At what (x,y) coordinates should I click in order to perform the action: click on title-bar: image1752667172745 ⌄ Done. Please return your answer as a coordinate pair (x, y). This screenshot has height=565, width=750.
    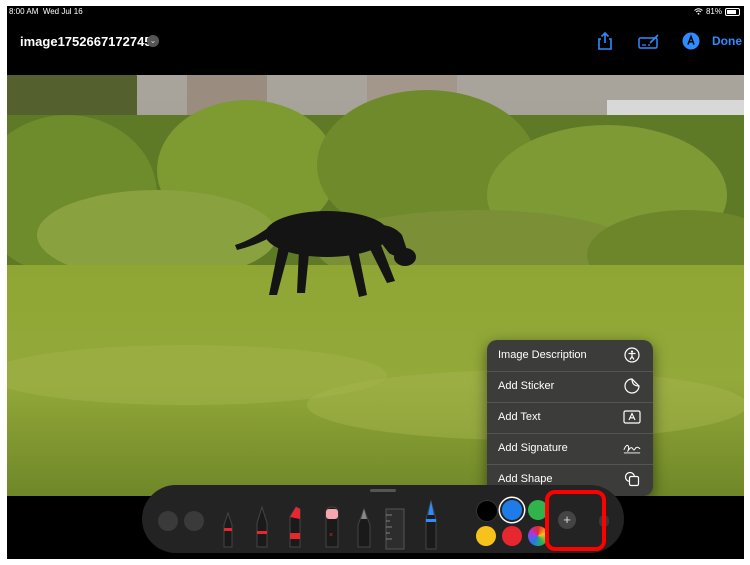
    Looking at the image, I should click on (375, 44).